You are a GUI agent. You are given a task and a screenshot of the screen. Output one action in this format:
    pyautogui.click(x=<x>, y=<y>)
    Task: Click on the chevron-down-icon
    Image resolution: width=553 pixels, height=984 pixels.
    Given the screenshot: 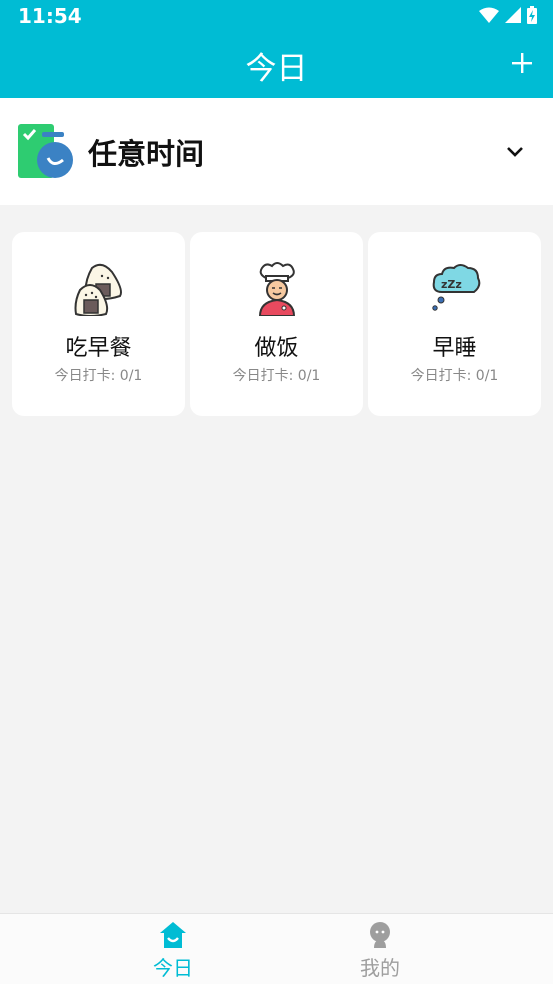 What is the action you would take?
    pyautogui.click(x=515, y=152)
    